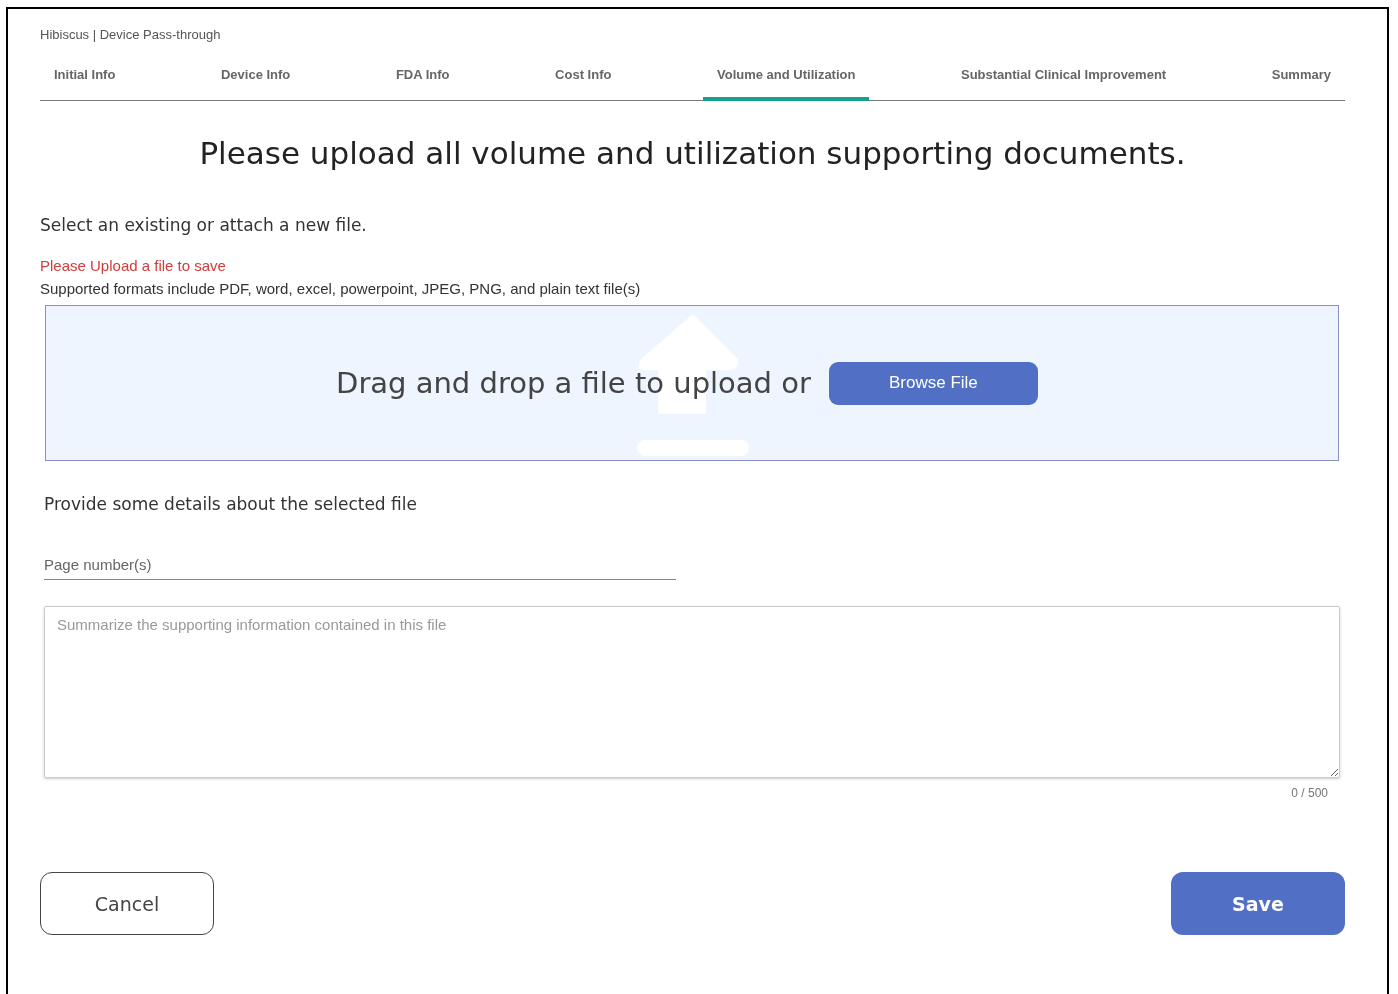  I want to click on tab: Device Info, so click(255, 84).